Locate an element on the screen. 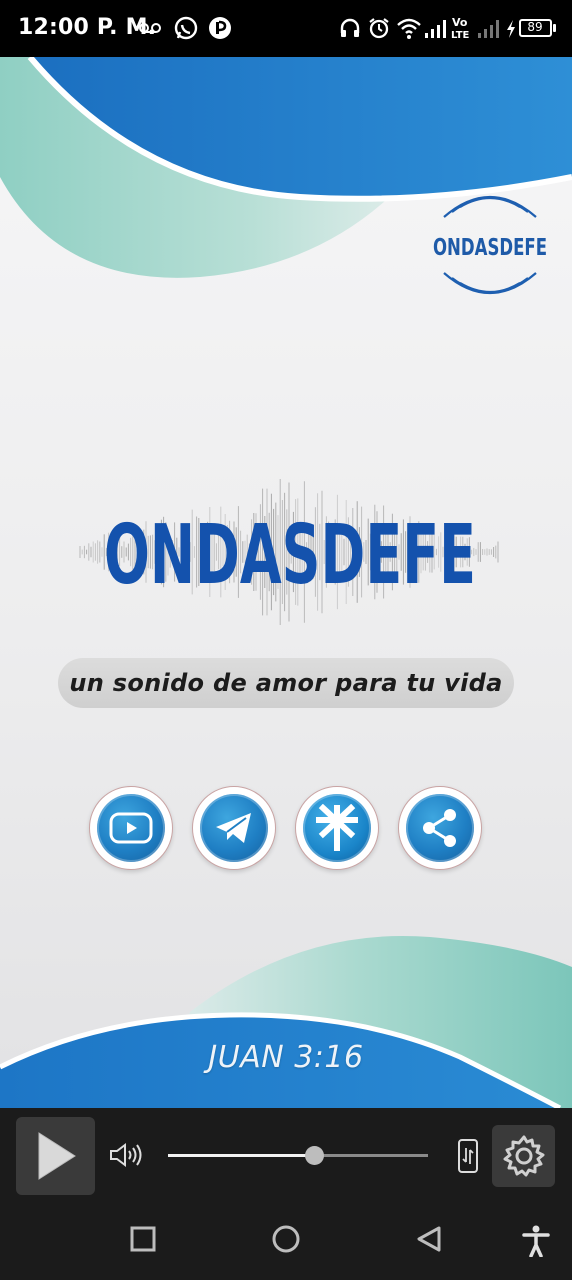  home-icon is located at coordinates (286, 1241).